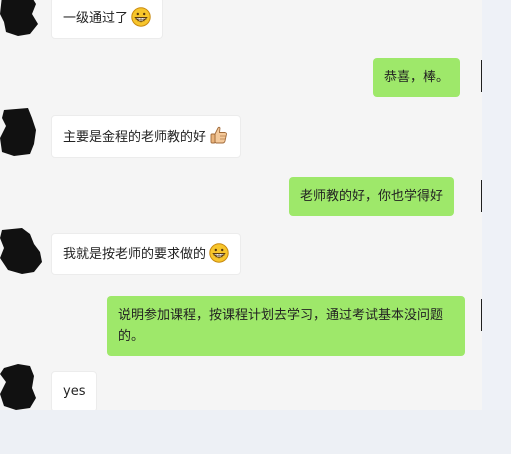 Image resolution: width=511 pixels, height=454 pixels. I want to click on message-bubble-incoming: 一级通过了, so click(107, 19).